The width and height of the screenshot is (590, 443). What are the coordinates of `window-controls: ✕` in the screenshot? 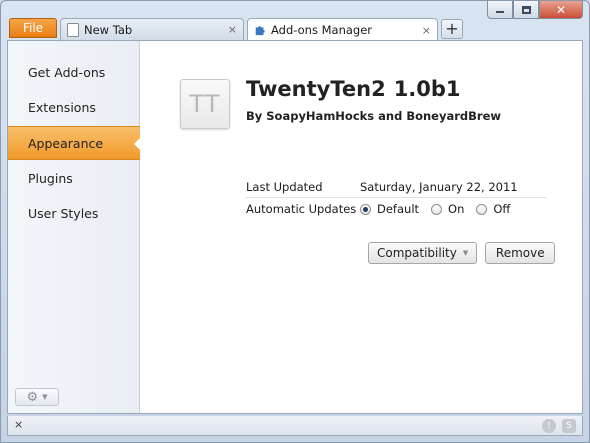 It's located at (535, 10).